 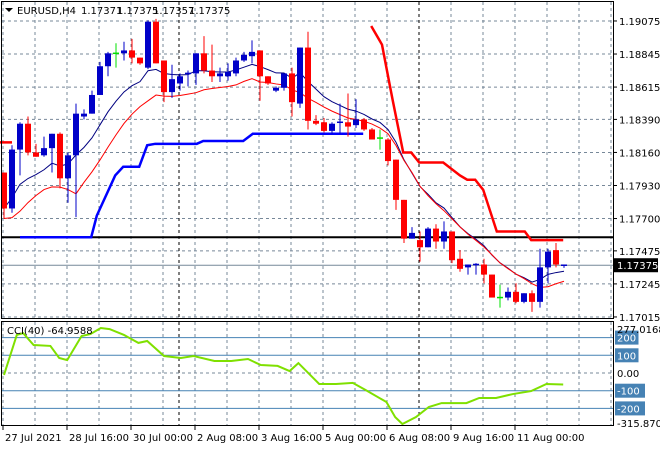 I want to click on price-axis-label: 1.18845, so click(x=639, y=55).